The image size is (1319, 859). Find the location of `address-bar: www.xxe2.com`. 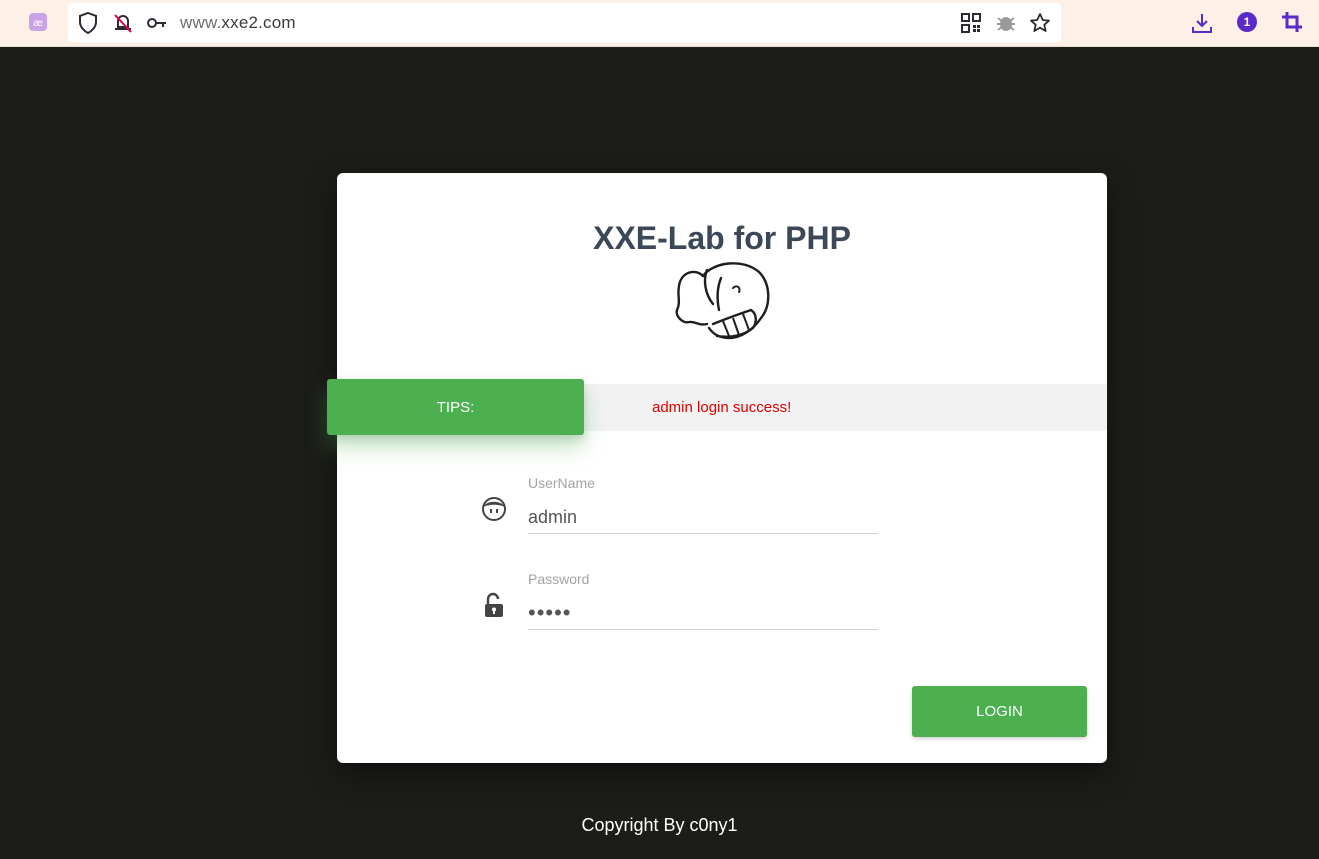

address-bar: www.xxe2.com is located at coordinates (564, 22).